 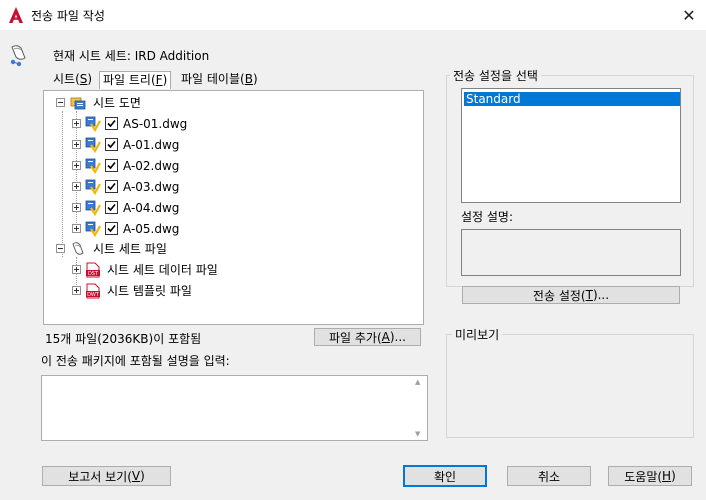 What do you see at coordinates (417, 434) in the screenshot?
I see `scroll-down-arrow-icon: ▼` at bounding box center [417, 434].